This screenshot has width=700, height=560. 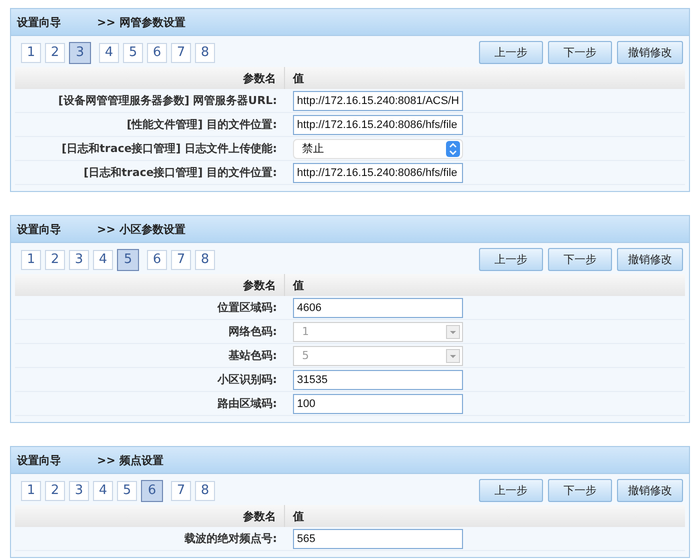 I want to click on input-field: 100, so click(x=378, y=404).